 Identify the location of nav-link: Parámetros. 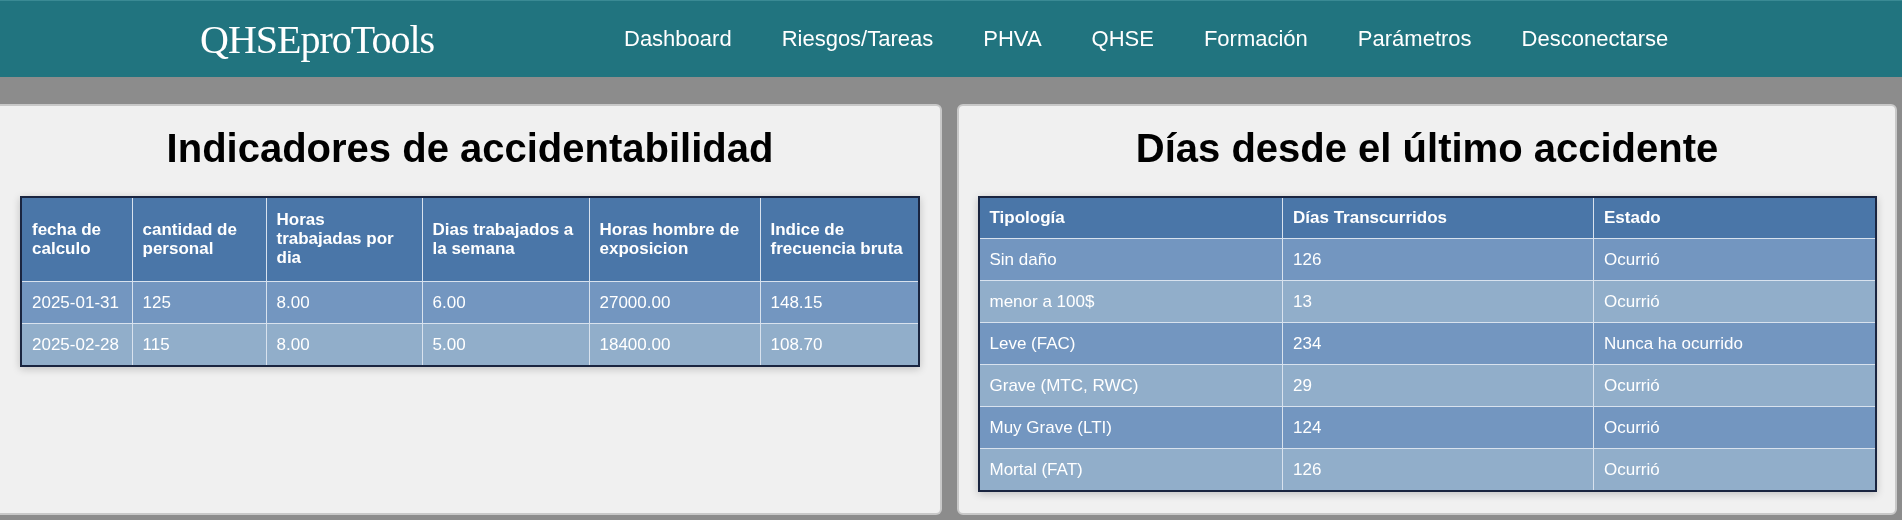
(1414, 39).